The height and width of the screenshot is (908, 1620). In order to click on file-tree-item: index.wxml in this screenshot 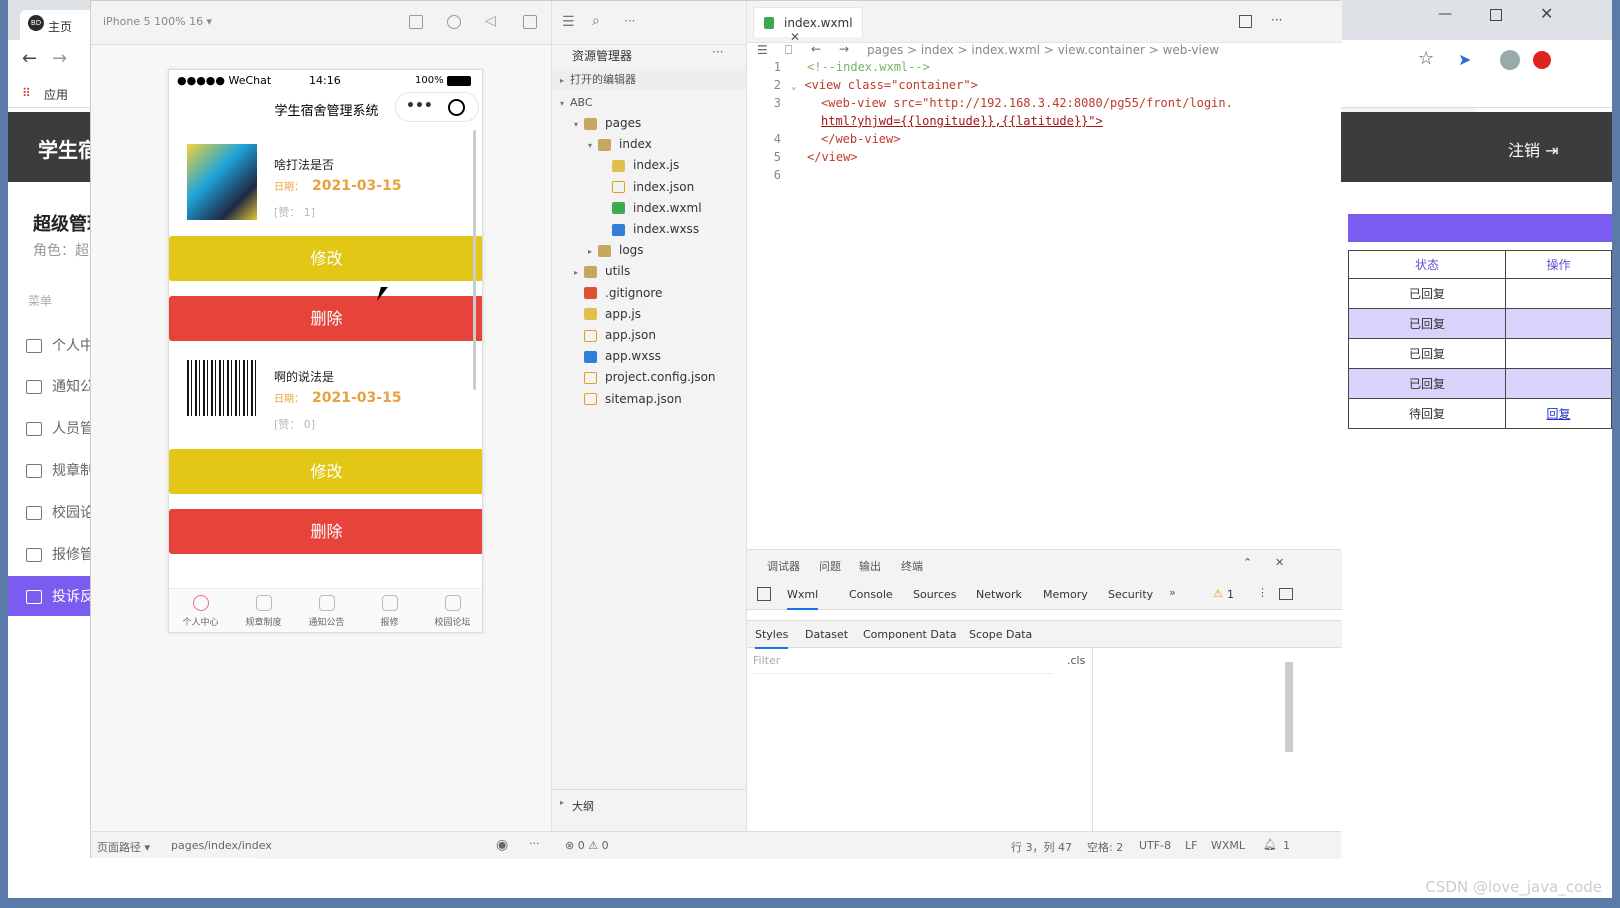, I will do `click(649, 208)`.